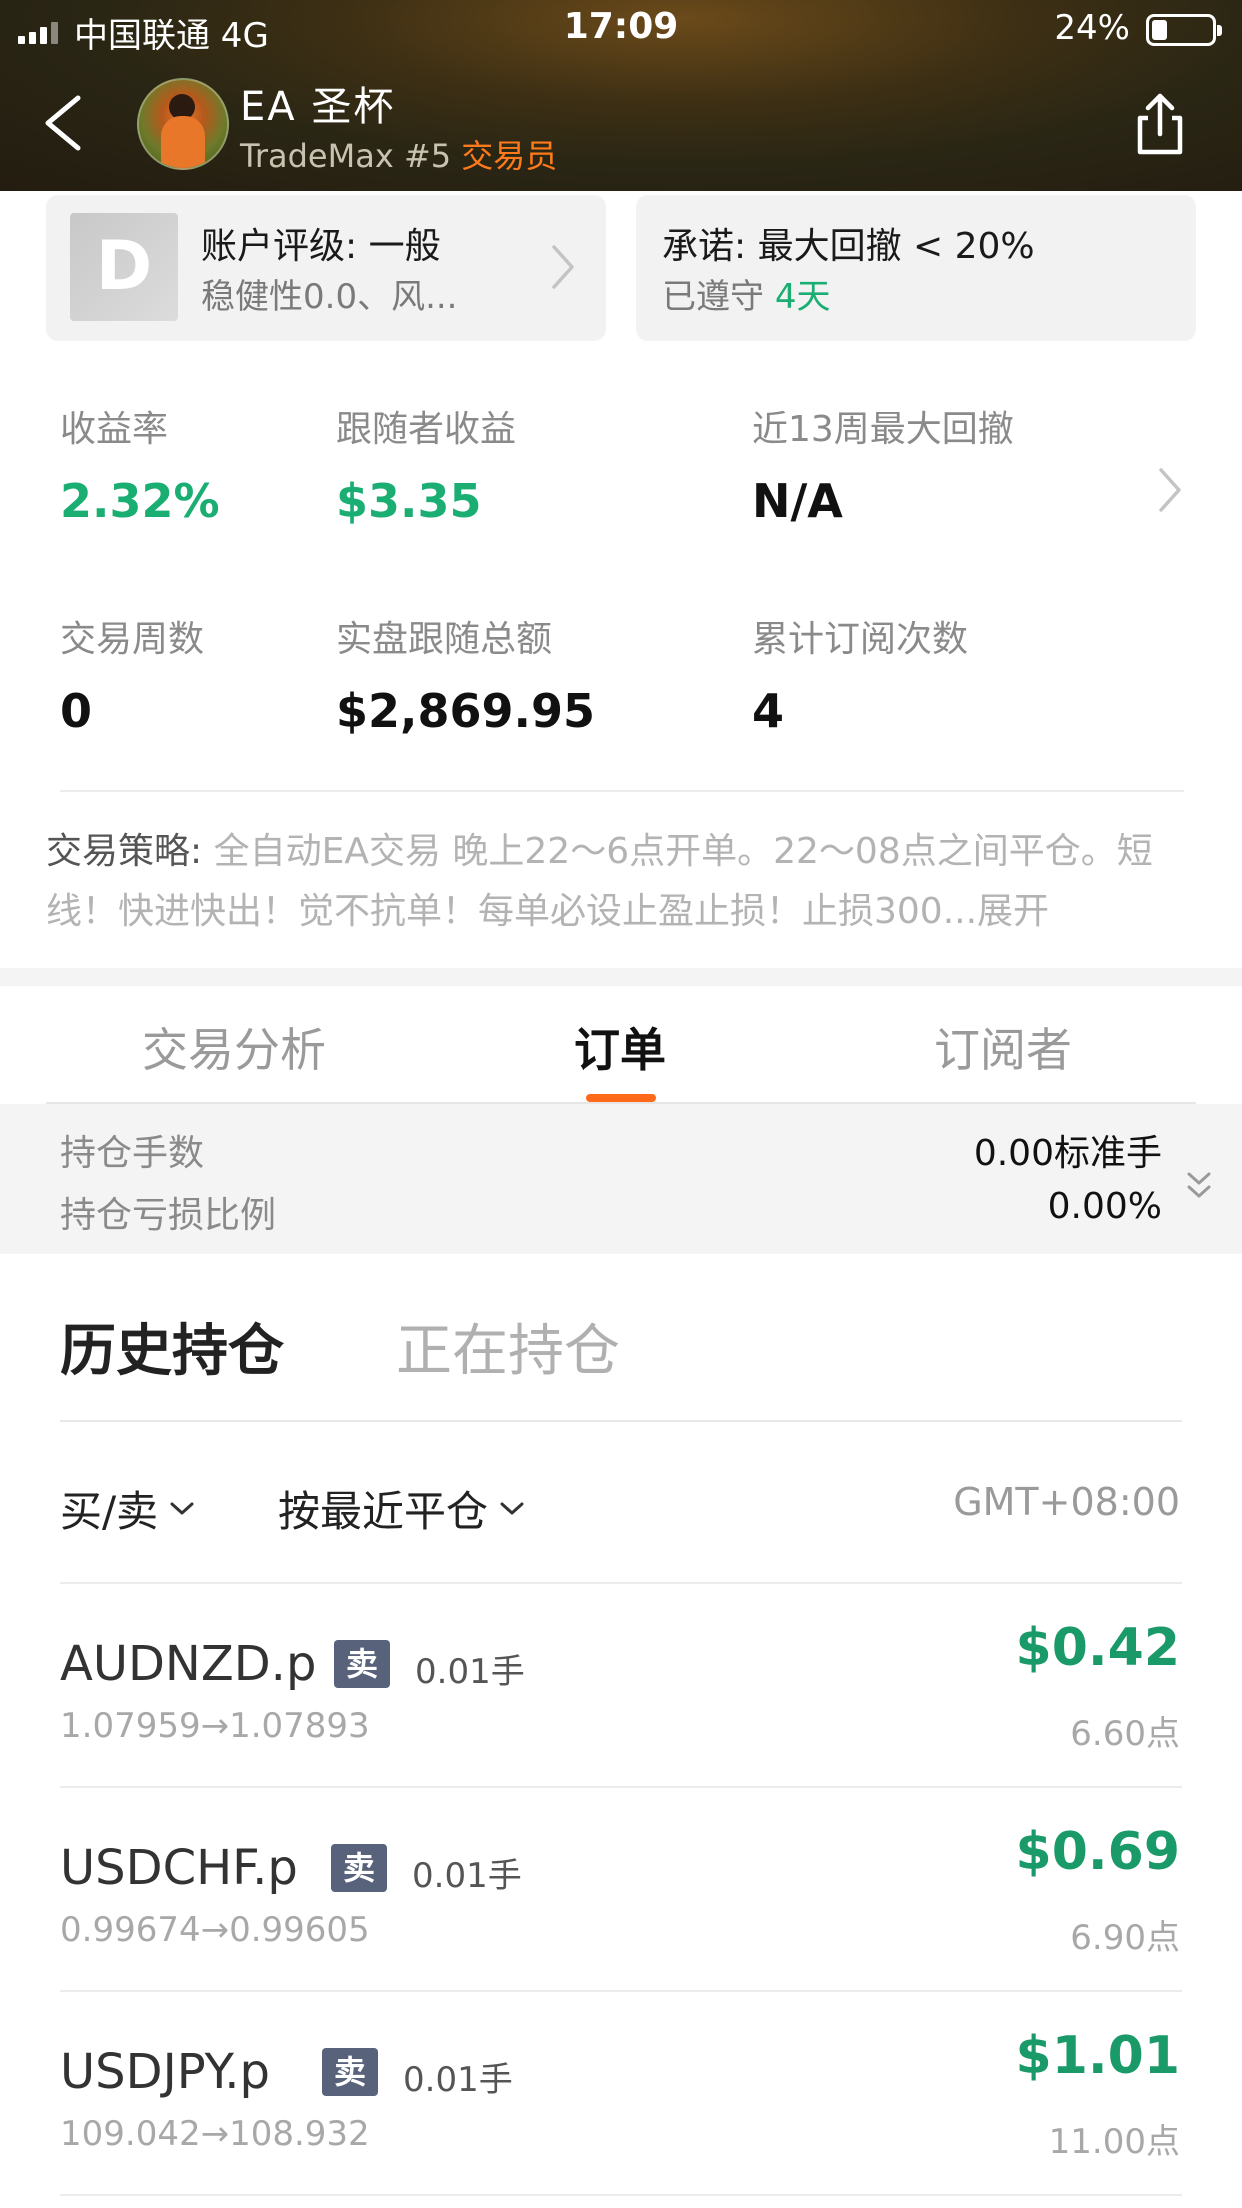  Describe the element at coordinates (132, 639) in the screenshot. I see `weeks-label: 交易周数` at that location.